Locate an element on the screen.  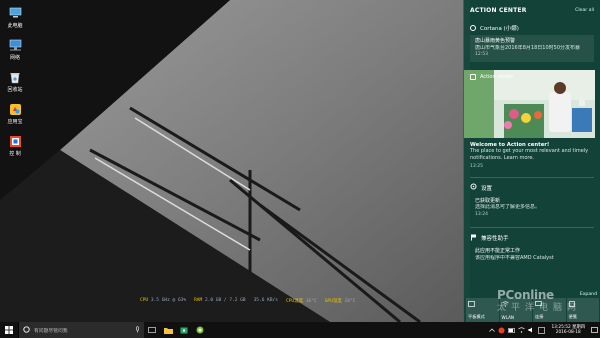
app-store-icon is located at coordinates (15, 109).